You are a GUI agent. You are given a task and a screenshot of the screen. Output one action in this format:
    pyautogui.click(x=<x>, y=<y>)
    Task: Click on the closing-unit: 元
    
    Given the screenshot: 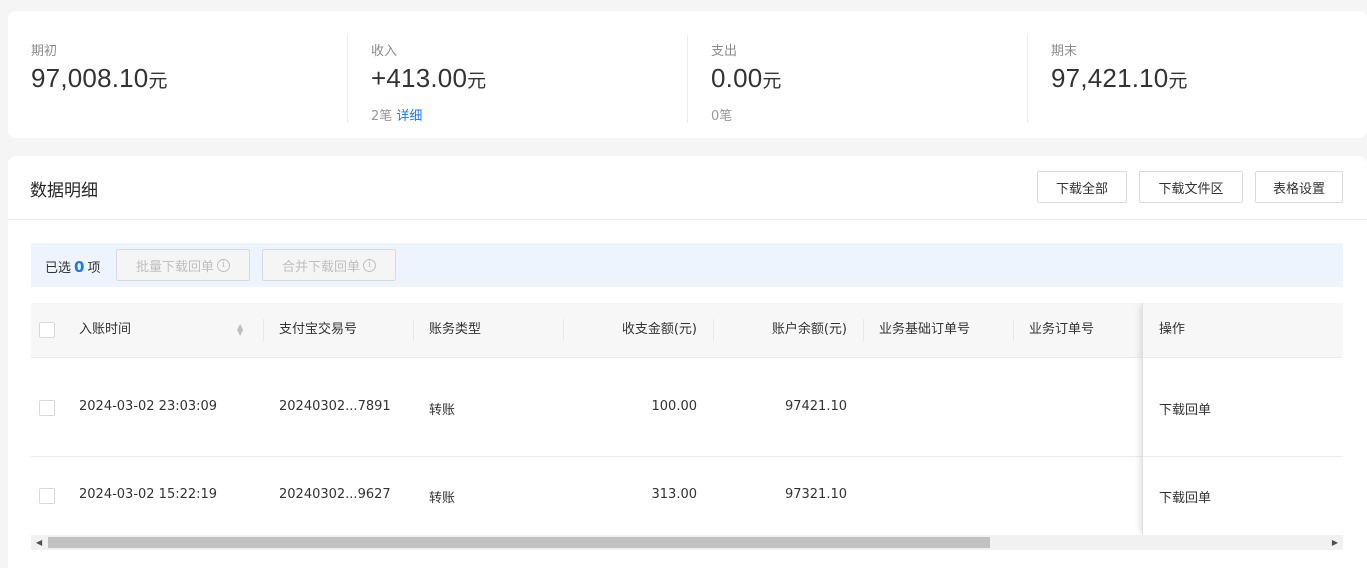 What is the action you would take?
    pyautogui.click(x=1178, y=81)
    